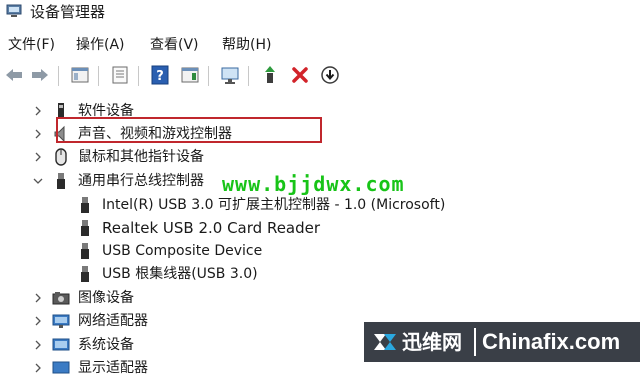 This screenshot has width=640, height=380. I want to click on window-title: 设备管理器, so click(68, 12).